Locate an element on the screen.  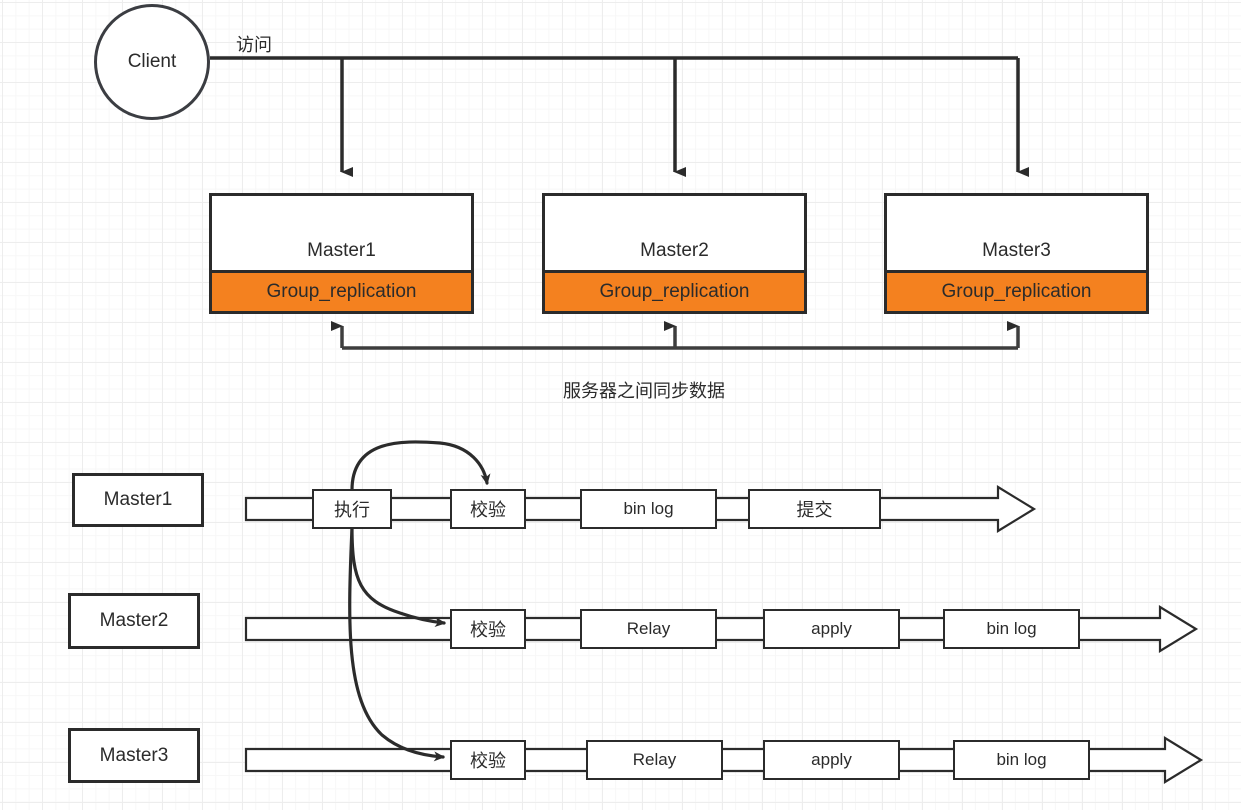
stage-row1-certify: 校验 is located at coordinates (488, 509).